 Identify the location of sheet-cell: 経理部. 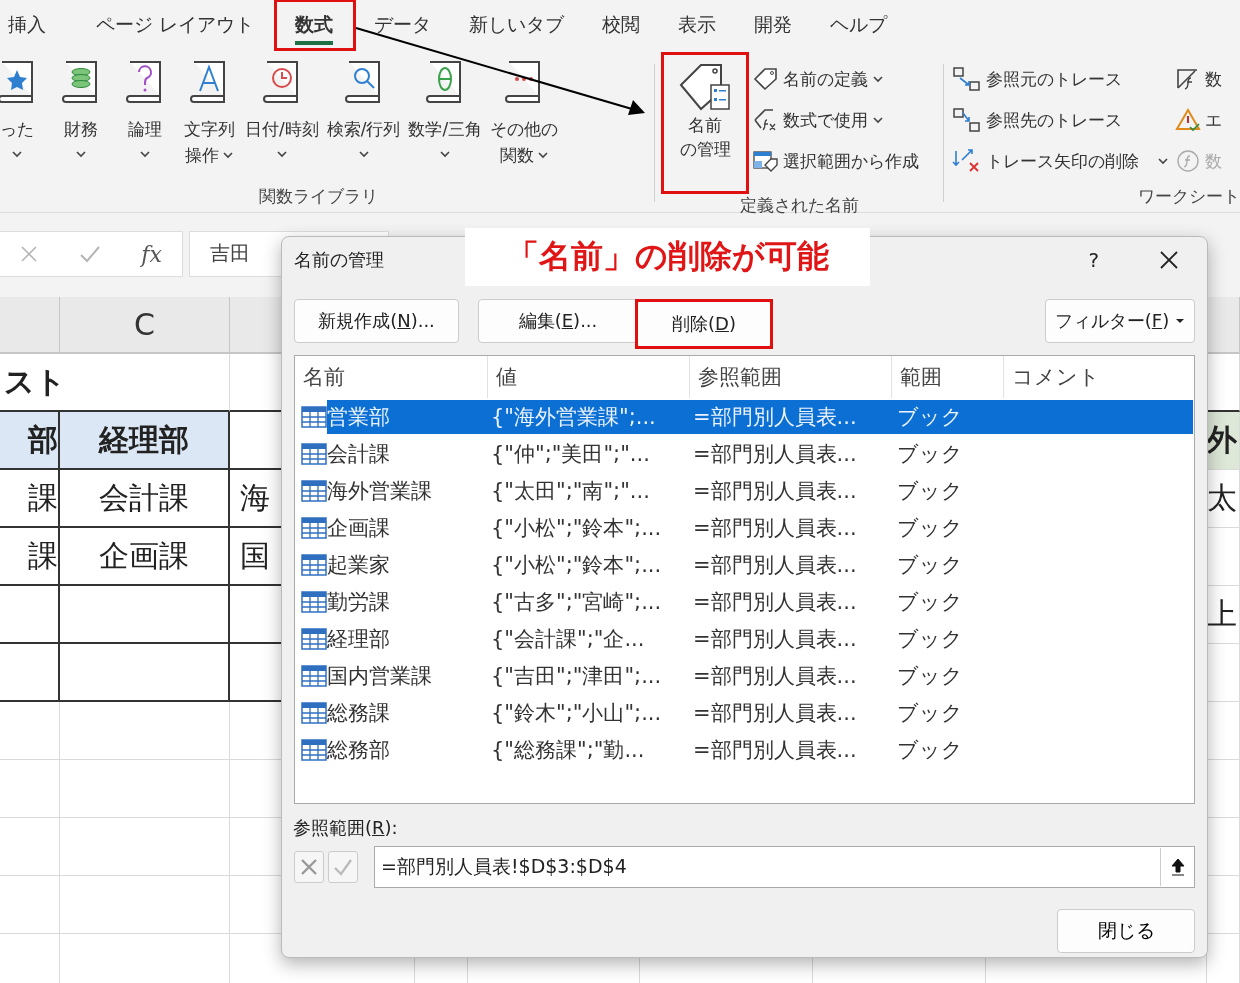
(145, 441).